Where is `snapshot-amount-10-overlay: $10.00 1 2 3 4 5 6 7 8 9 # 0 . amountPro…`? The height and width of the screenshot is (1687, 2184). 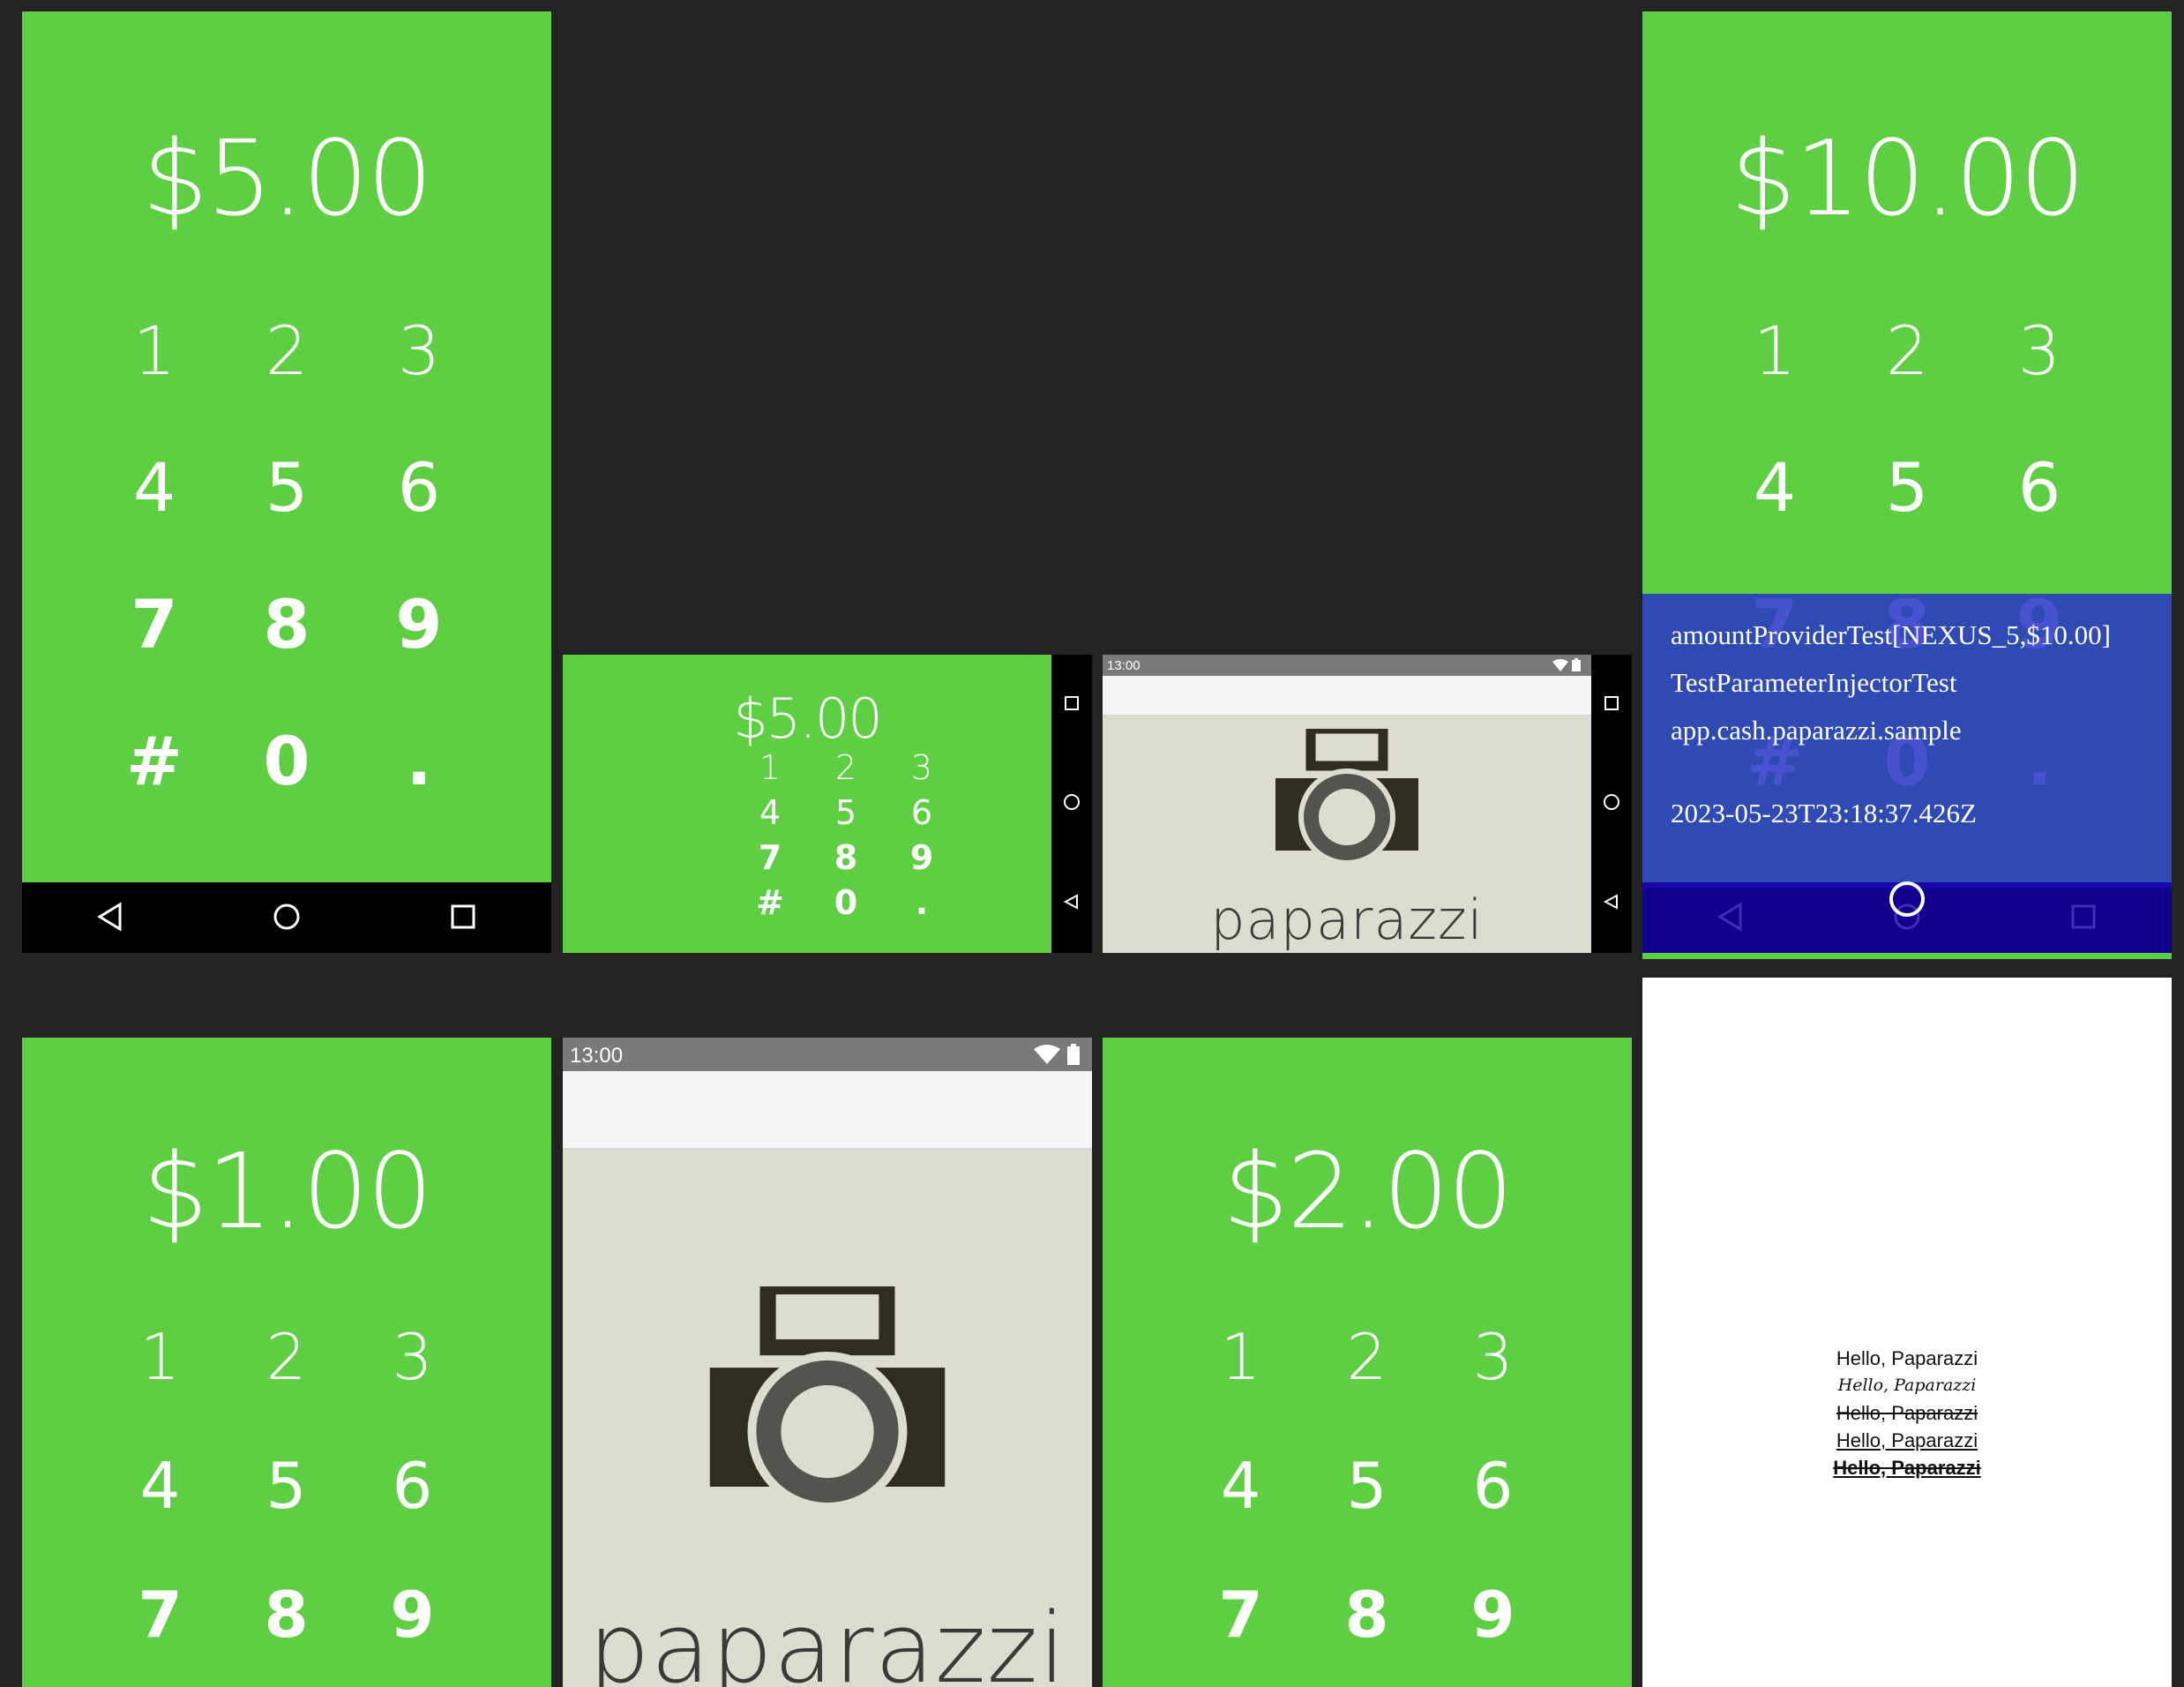
snapshot-amount-10-overlay: $10.00 1 2 3 4 5 6 7 8 9 # 0 . amountPro… is located at coordinates (1907, 485).